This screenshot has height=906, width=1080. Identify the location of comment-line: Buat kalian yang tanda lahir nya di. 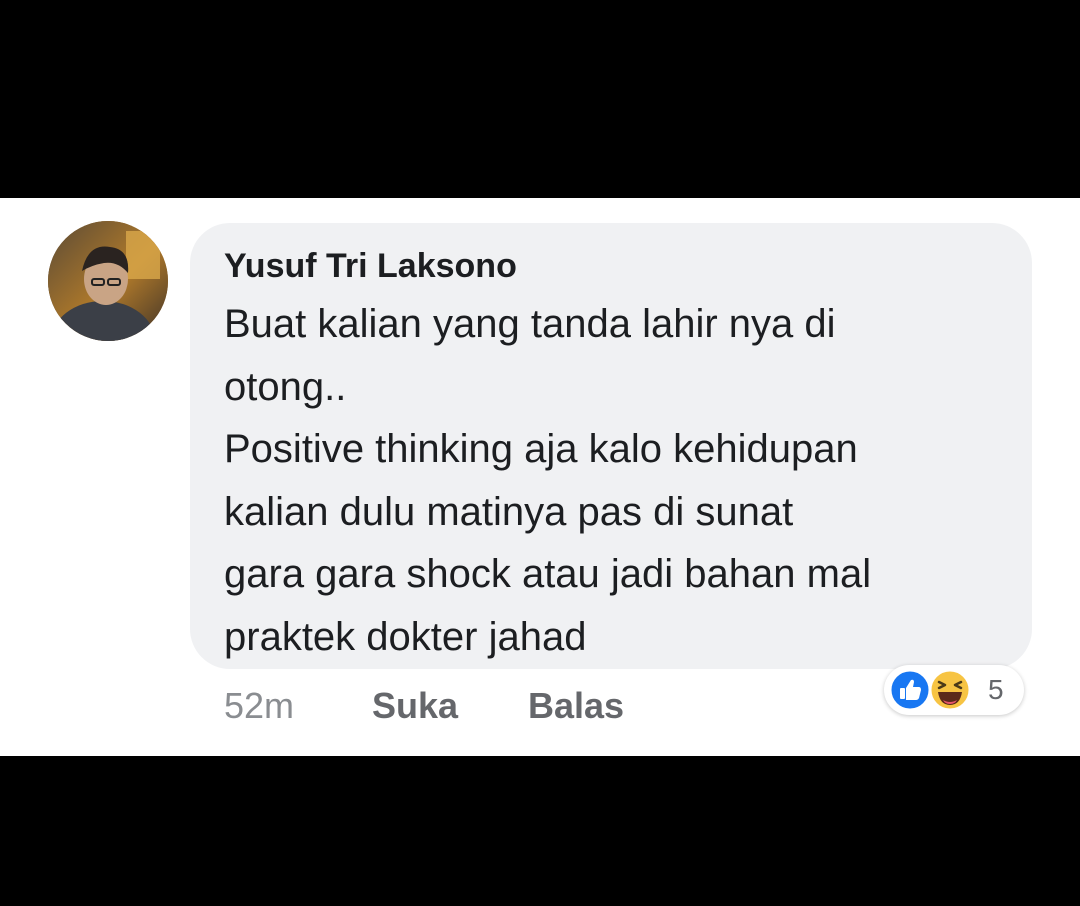
(530, 324).